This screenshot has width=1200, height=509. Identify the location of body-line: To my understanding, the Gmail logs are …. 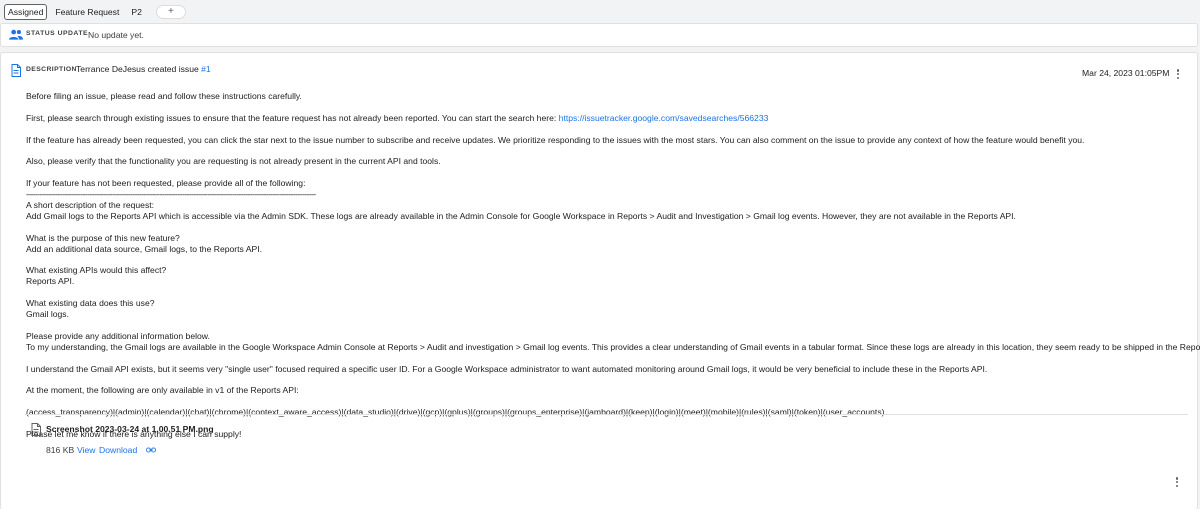
(613, 346).